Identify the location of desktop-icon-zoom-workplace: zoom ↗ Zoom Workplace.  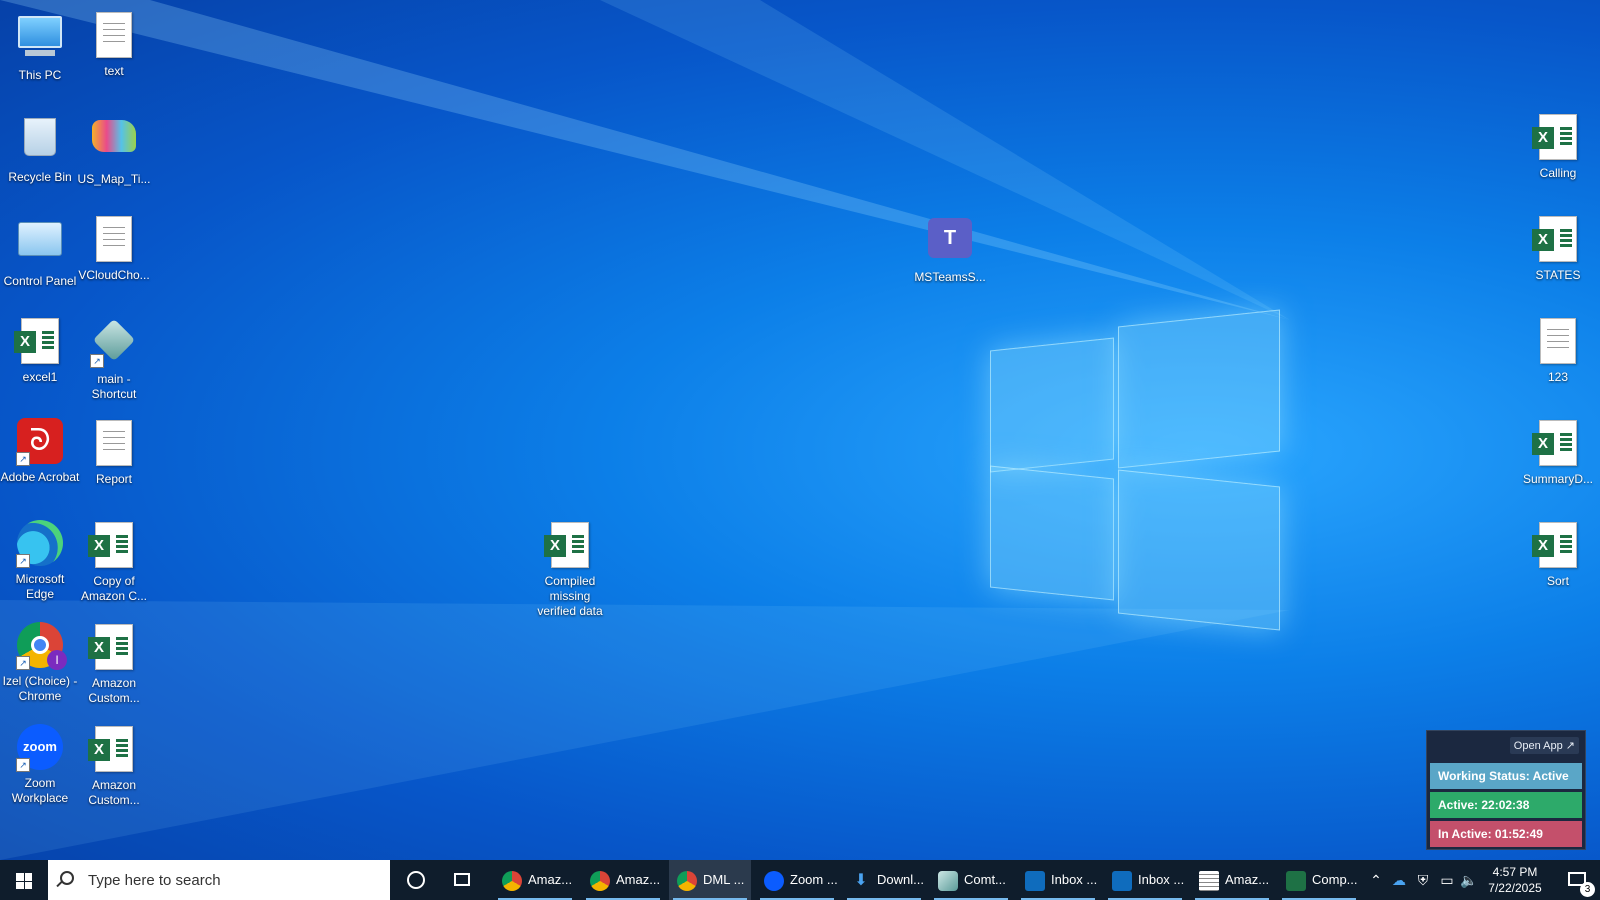
(40, 765).